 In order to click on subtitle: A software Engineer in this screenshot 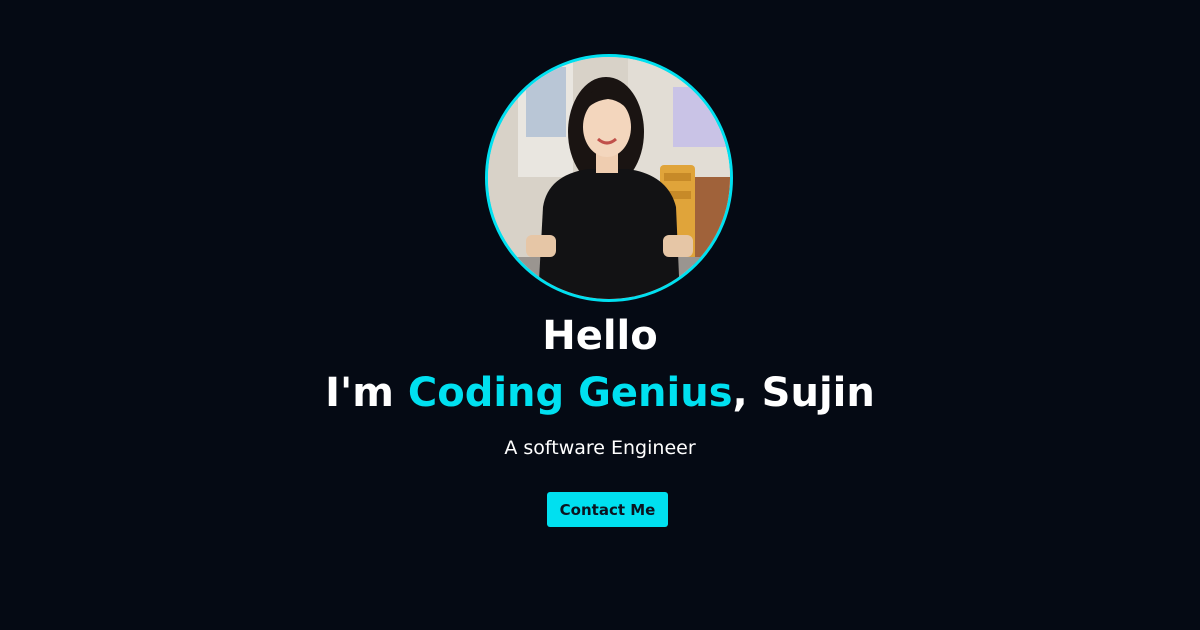, I will do `click(600, 448)`.